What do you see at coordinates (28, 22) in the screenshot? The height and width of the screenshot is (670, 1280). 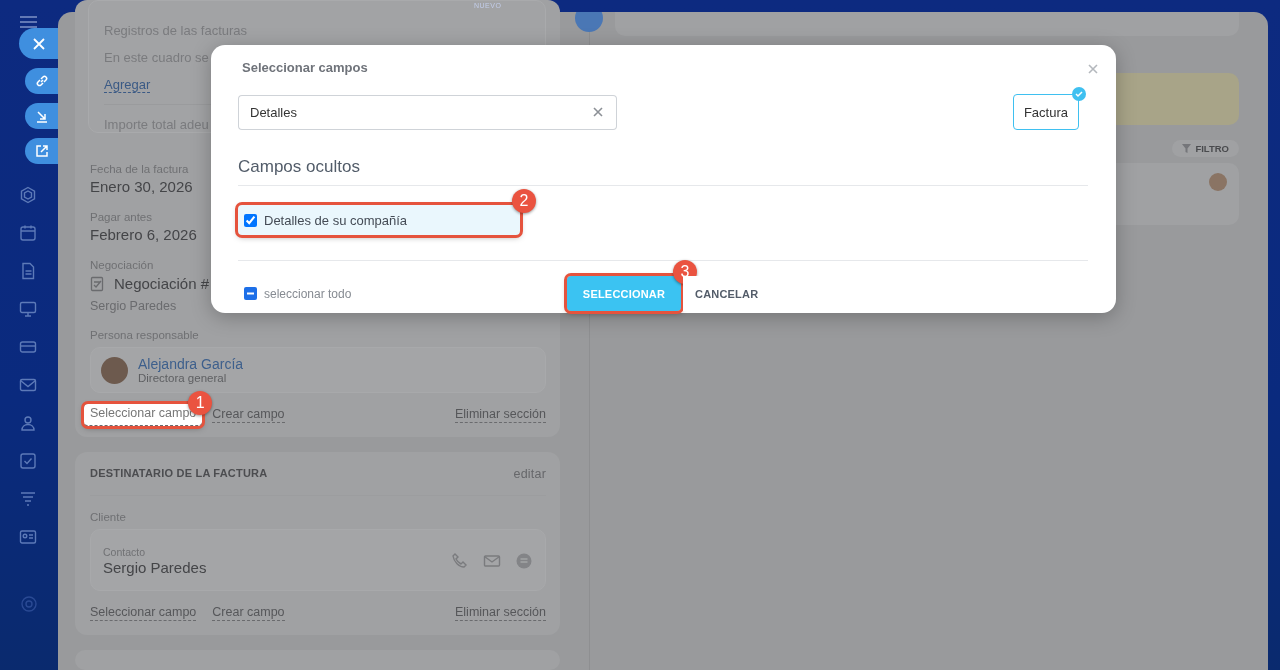 I see `menu-icon` at bounding box center [28, 22].